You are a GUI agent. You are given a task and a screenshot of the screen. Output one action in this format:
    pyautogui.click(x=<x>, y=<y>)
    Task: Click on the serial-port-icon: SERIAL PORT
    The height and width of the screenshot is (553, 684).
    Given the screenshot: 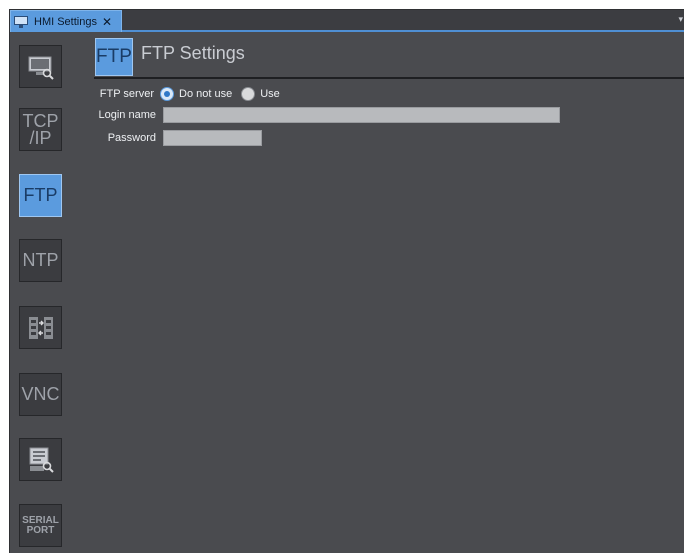 What is the action you would take?
    pyautogui.click(x=40, y=525)
    